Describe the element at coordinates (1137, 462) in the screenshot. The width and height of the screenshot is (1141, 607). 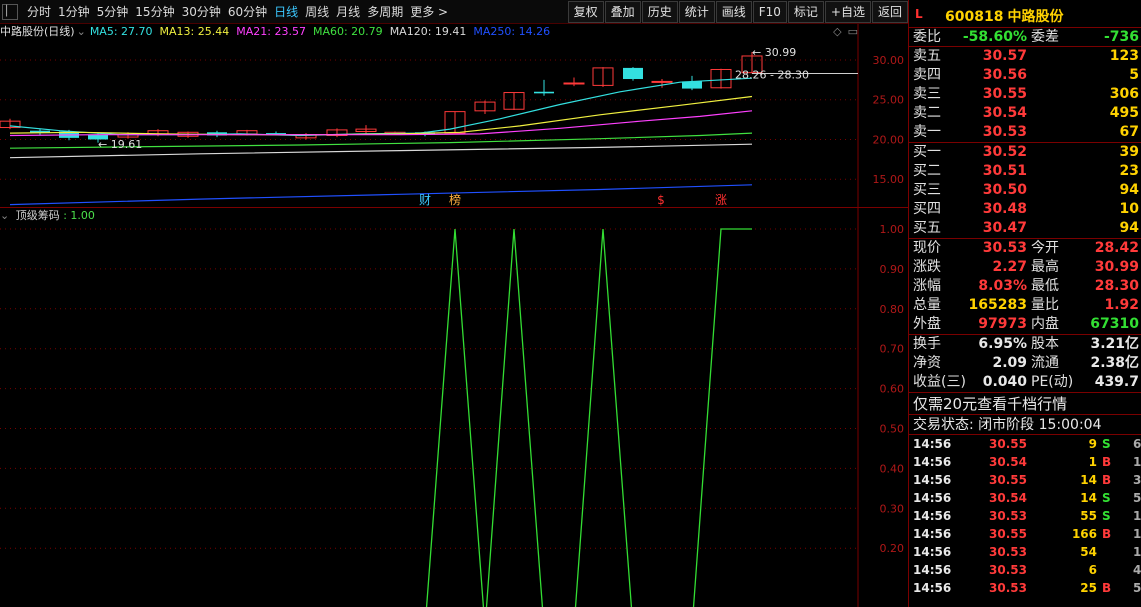
I see `tick-count: 1` at that location.